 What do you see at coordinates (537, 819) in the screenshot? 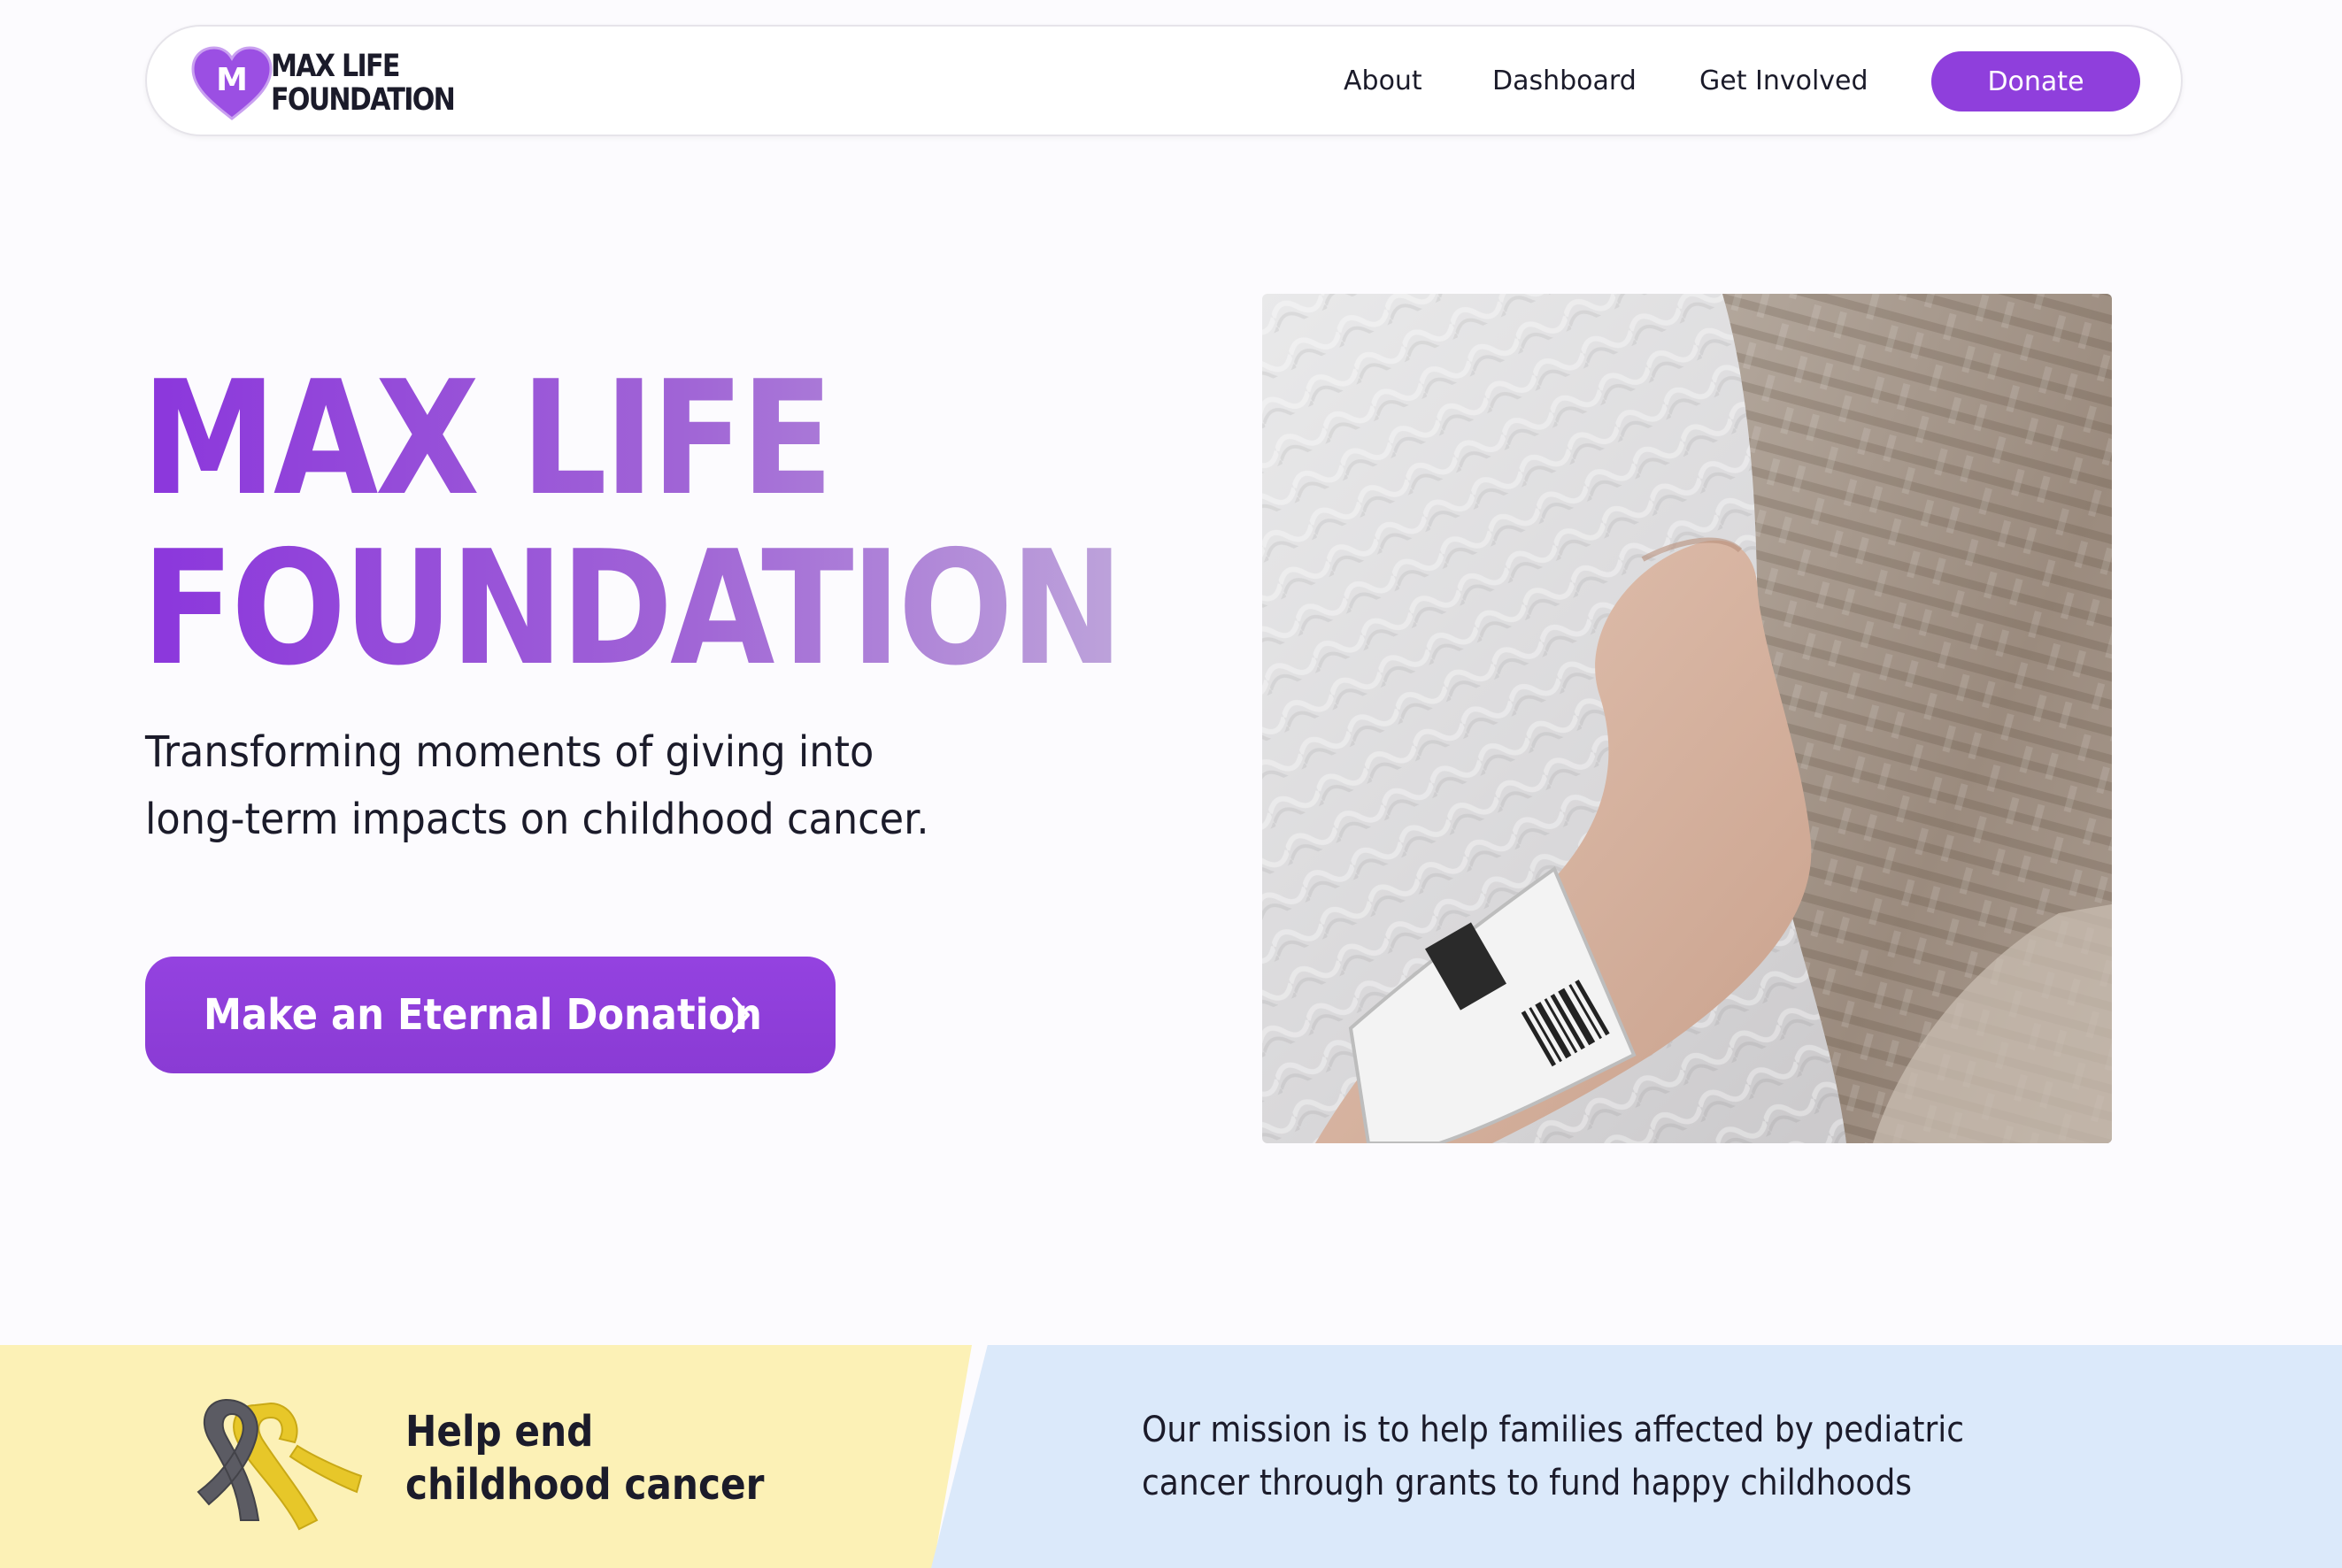
I see `tagline-line-2: long-term impacts on childhood cancer.` at bounding box center [537, 819].